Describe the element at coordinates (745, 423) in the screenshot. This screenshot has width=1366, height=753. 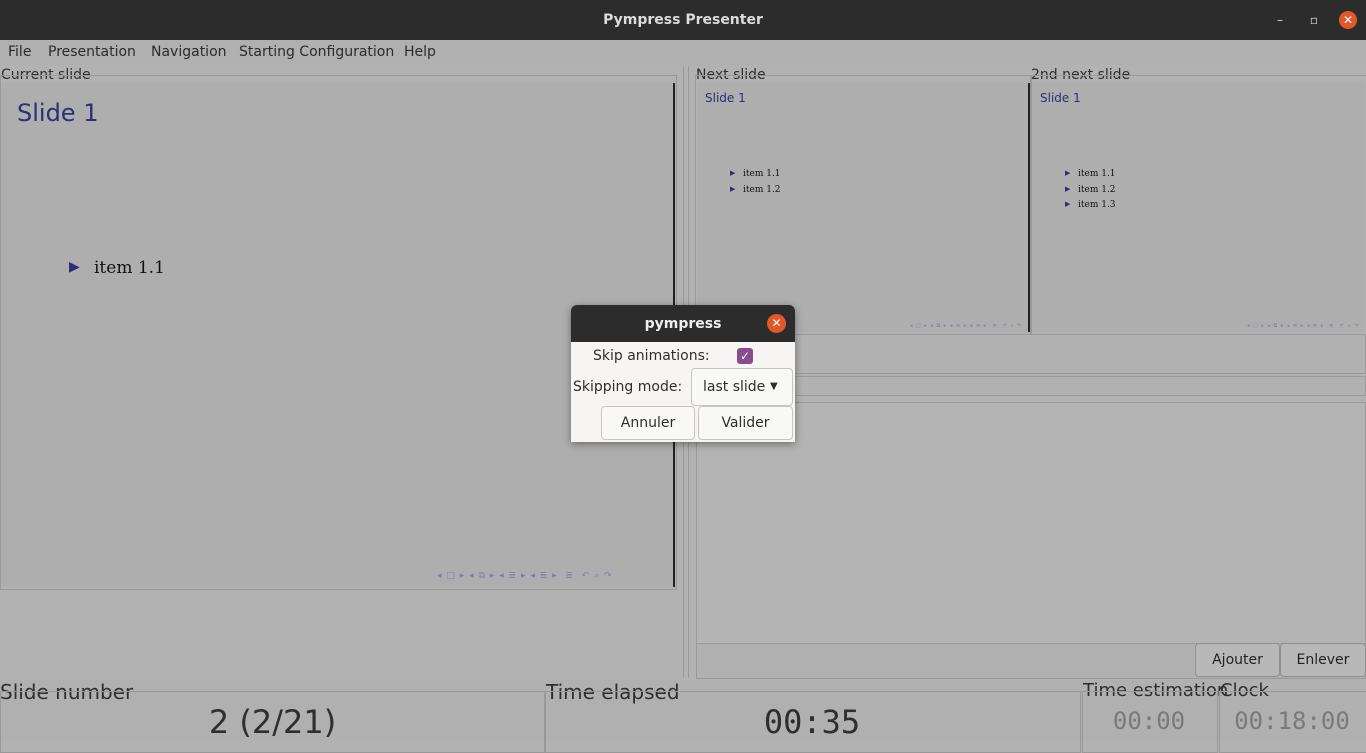
I see `ok-button: Valider` at that location.